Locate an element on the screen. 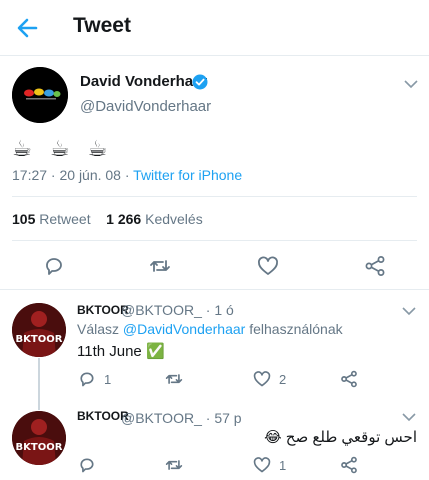 This screenshot has width=429, height=480. replying-to-handle: @DavidVonderhaar is located at coordinates (184, 329).